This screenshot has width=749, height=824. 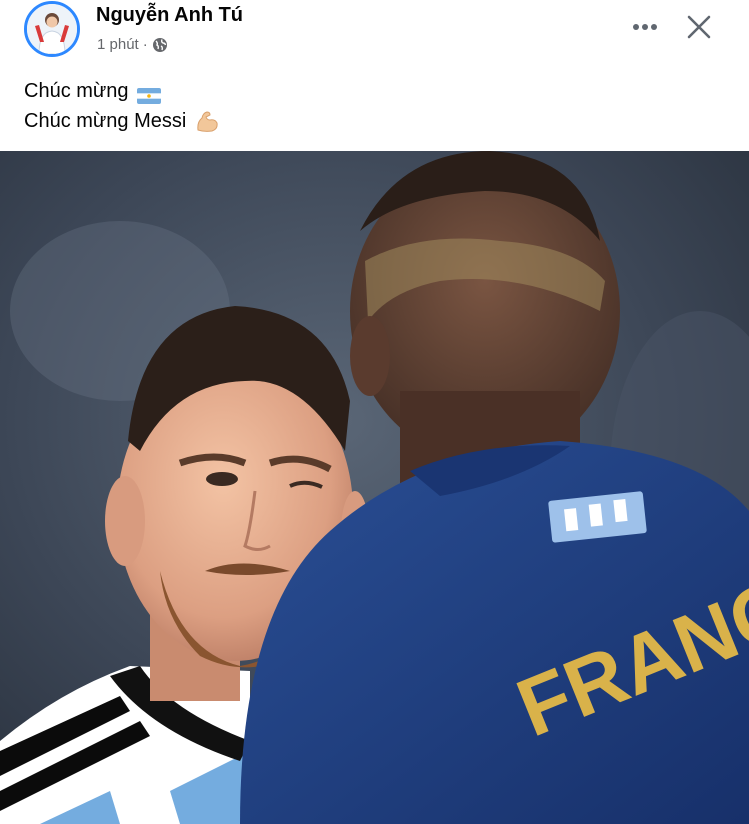 What do you see at coordinates (76, 91) in the screenshot?
I see `post-line-1-text: Chúc mừng` at bounding box center [76, 91].